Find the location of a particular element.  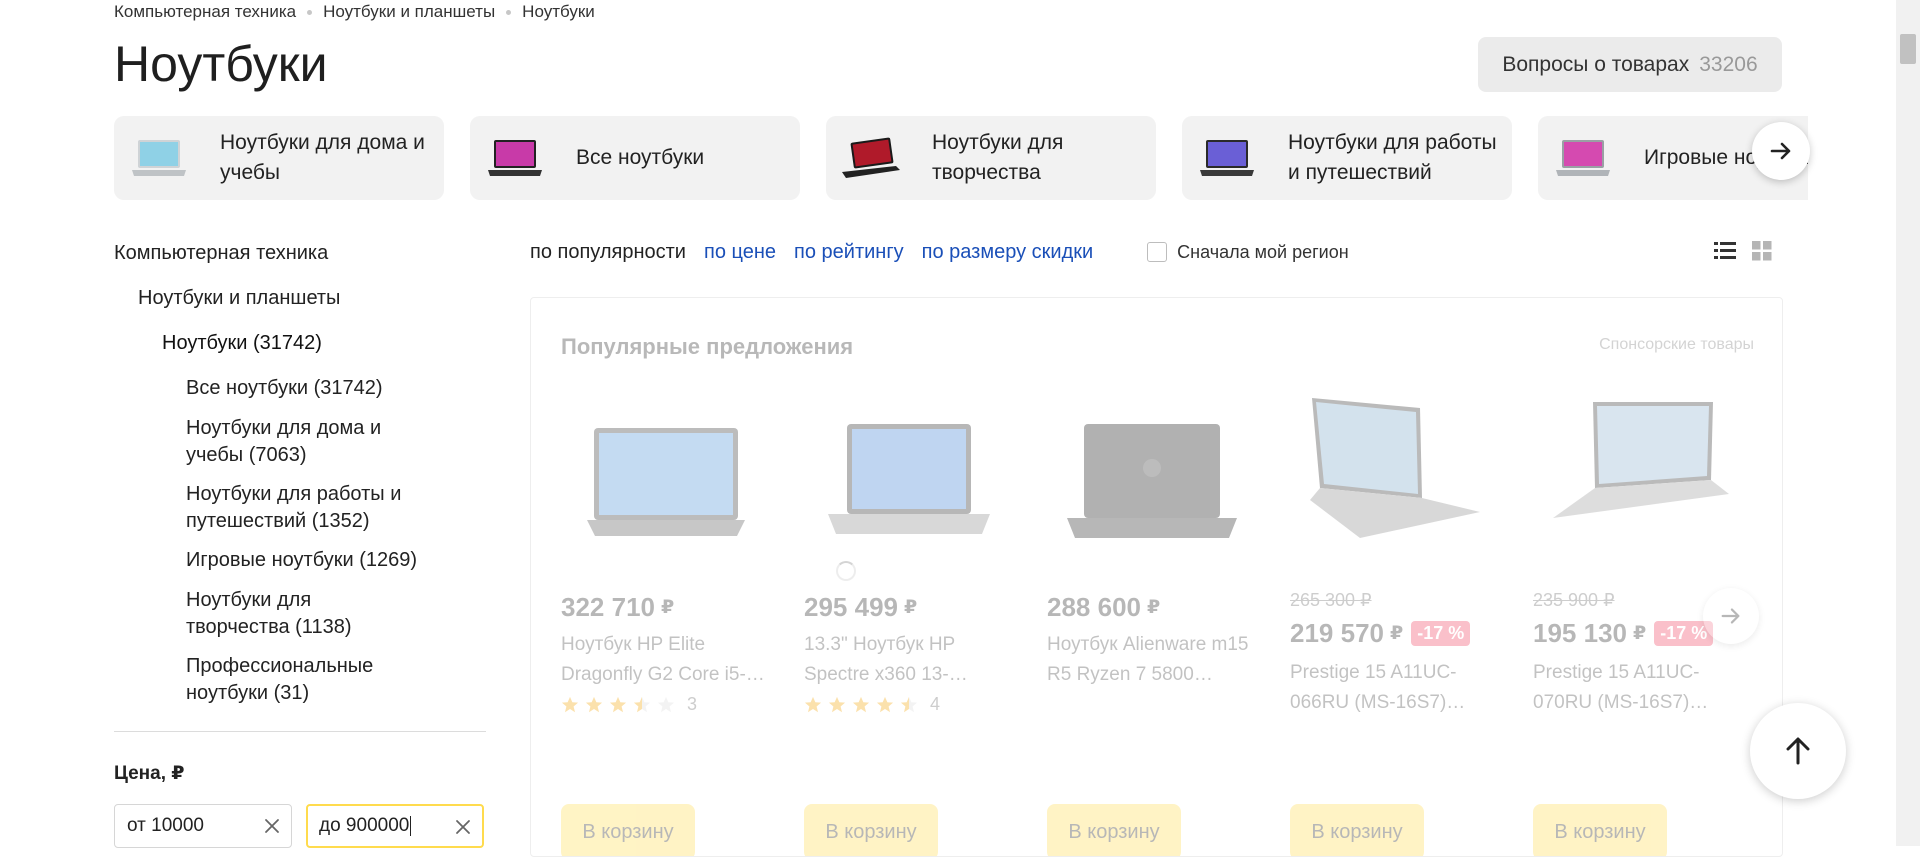

product-questions-count: 33206 is located at coordinates (1728, 64).